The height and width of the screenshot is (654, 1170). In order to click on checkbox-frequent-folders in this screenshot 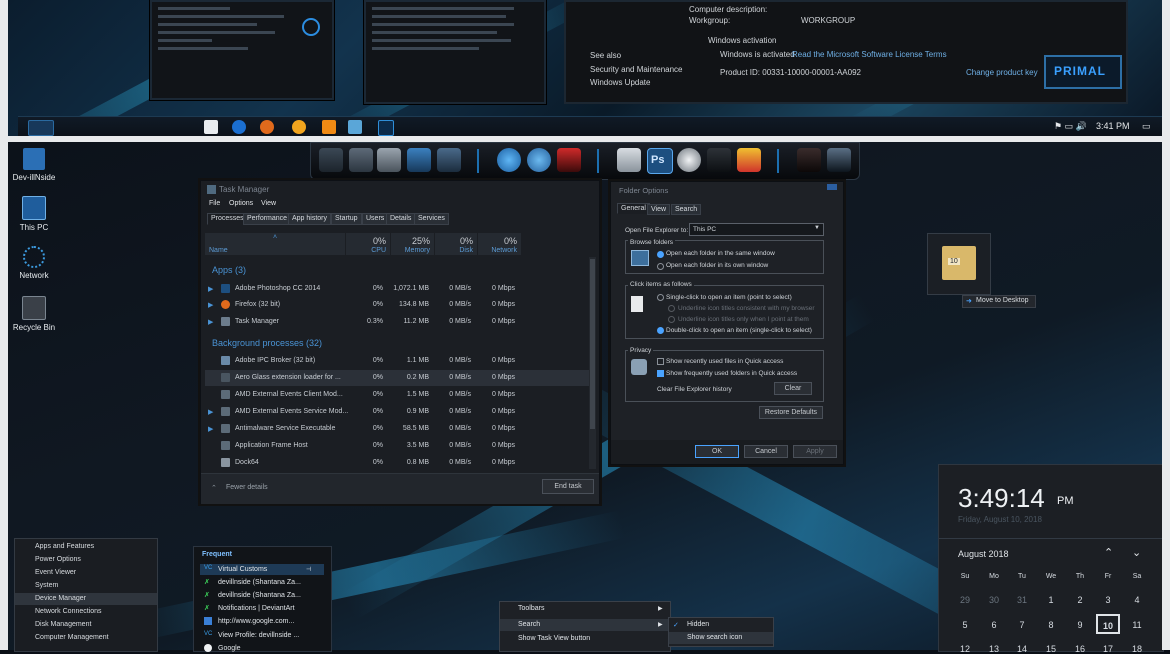, I will do `click(660, 373)`.